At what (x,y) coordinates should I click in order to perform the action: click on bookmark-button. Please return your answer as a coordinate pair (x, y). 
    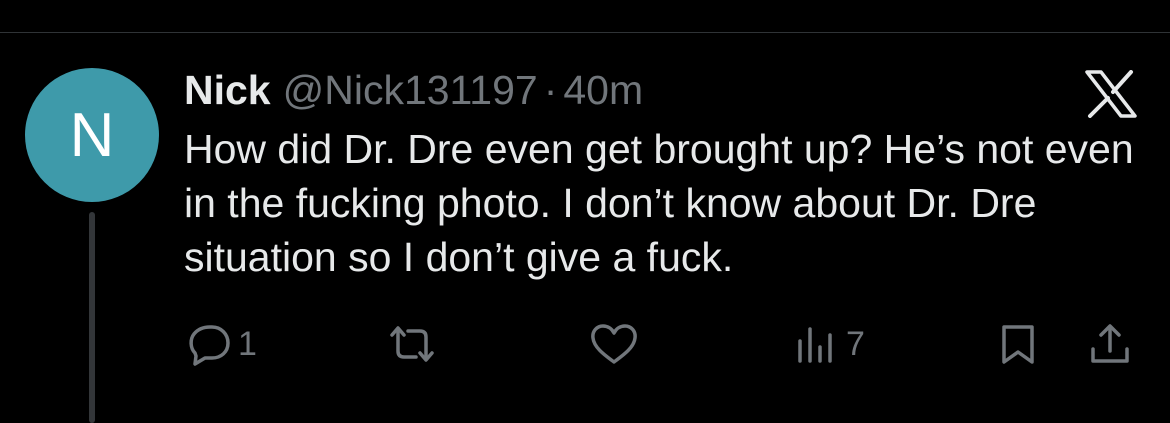
    Looking at the image, I should click on (1018, 344).